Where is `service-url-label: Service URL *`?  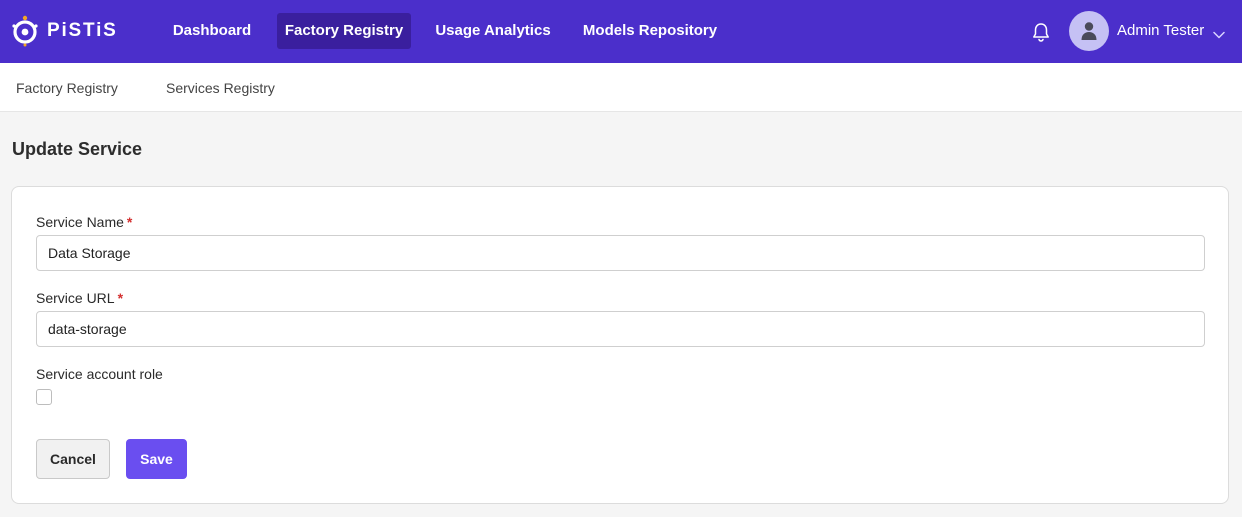
service-url-label: Service URL * is located at coordinates (79, 298).